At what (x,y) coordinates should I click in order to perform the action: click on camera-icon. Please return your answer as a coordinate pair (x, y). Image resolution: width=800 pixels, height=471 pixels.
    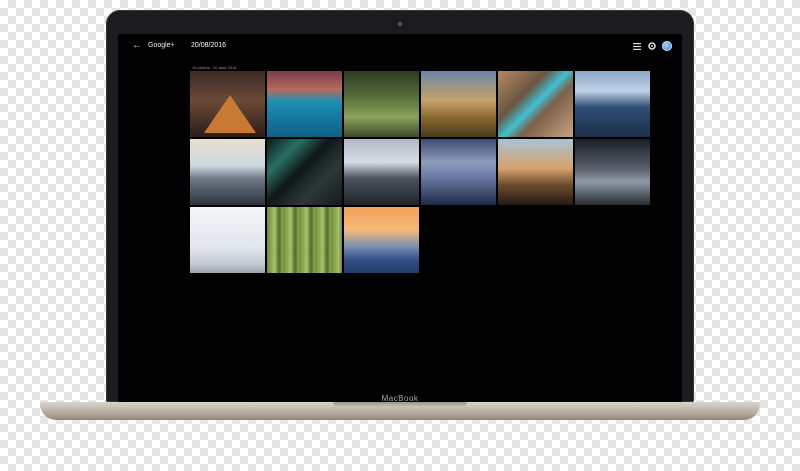
    Looking at the image, I should click on (400, 24).